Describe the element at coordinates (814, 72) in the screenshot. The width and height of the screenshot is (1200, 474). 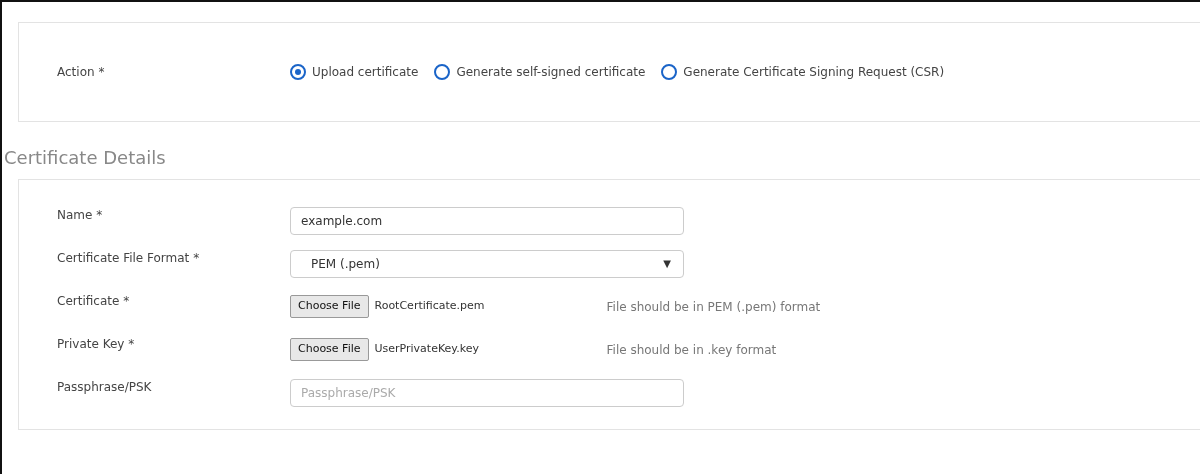
I see `radio-label: Generate Certificate Signing Request (CSR)` at that location.